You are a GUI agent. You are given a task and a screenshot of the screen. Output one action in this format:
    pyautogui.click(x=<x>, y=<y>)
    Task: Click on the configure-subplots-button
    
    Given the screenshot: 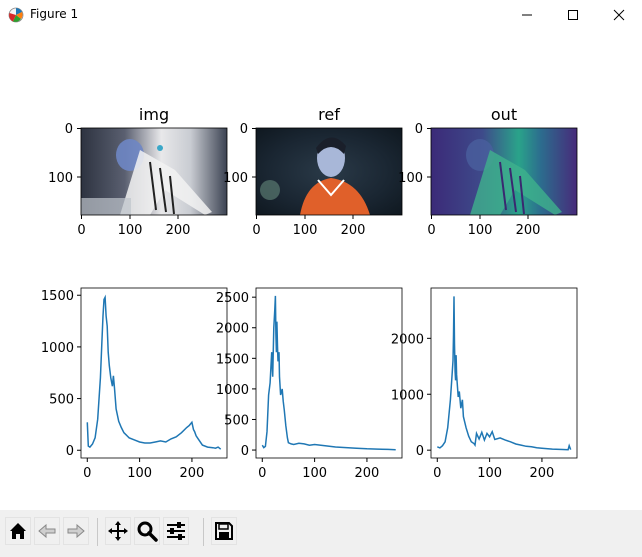 What is the action you would take?
    pyautogui.click(x=176, y=531)
    